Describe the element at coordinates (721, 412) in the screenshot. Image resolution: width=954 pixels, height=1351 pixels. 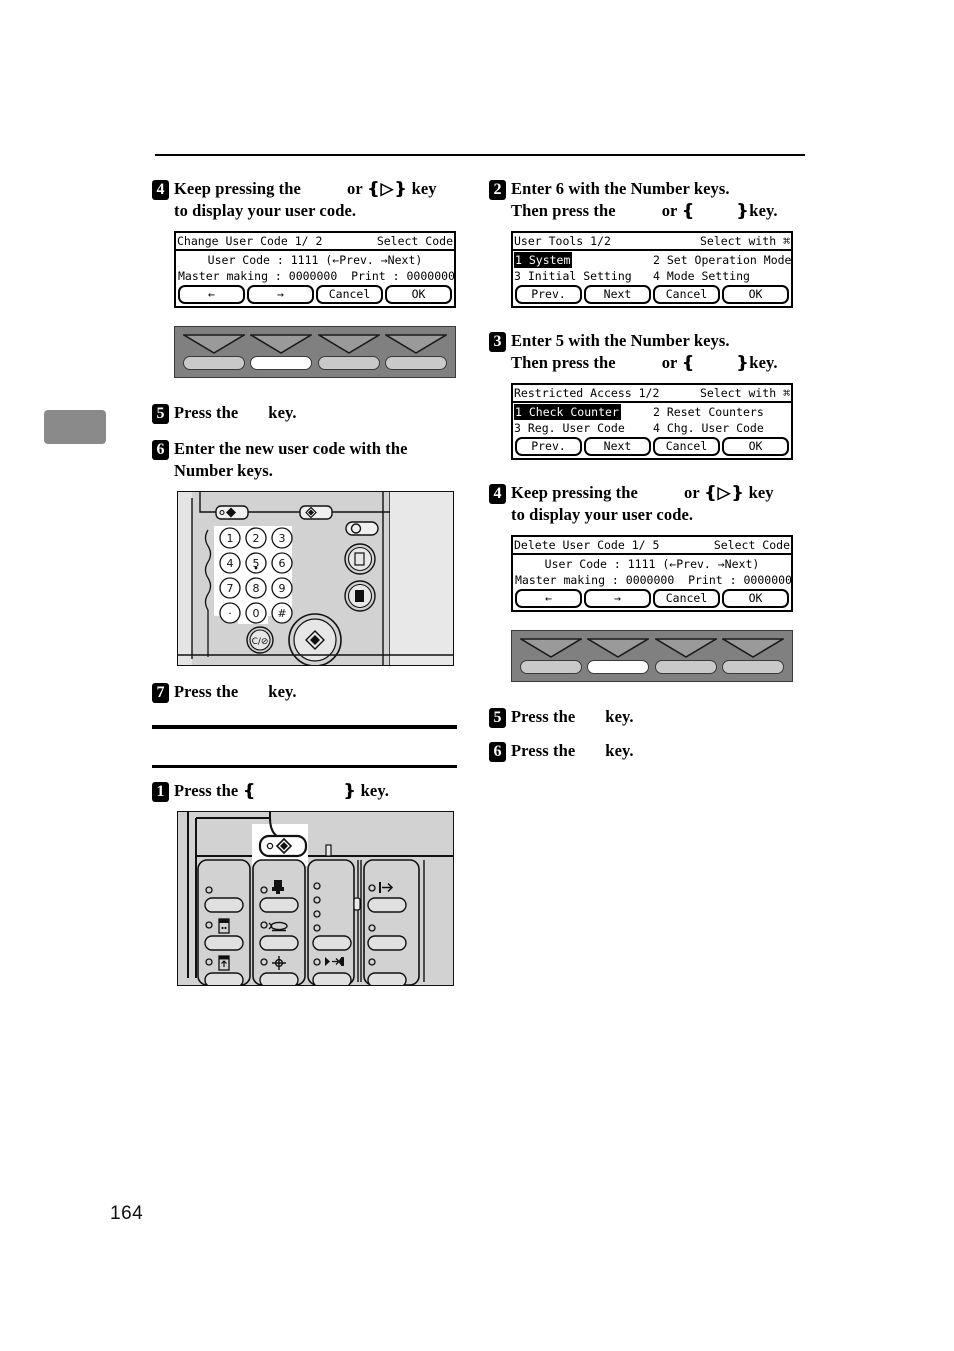
I see `lcd-menu-item-reset-counters: 2 Reset Counters` at that location.